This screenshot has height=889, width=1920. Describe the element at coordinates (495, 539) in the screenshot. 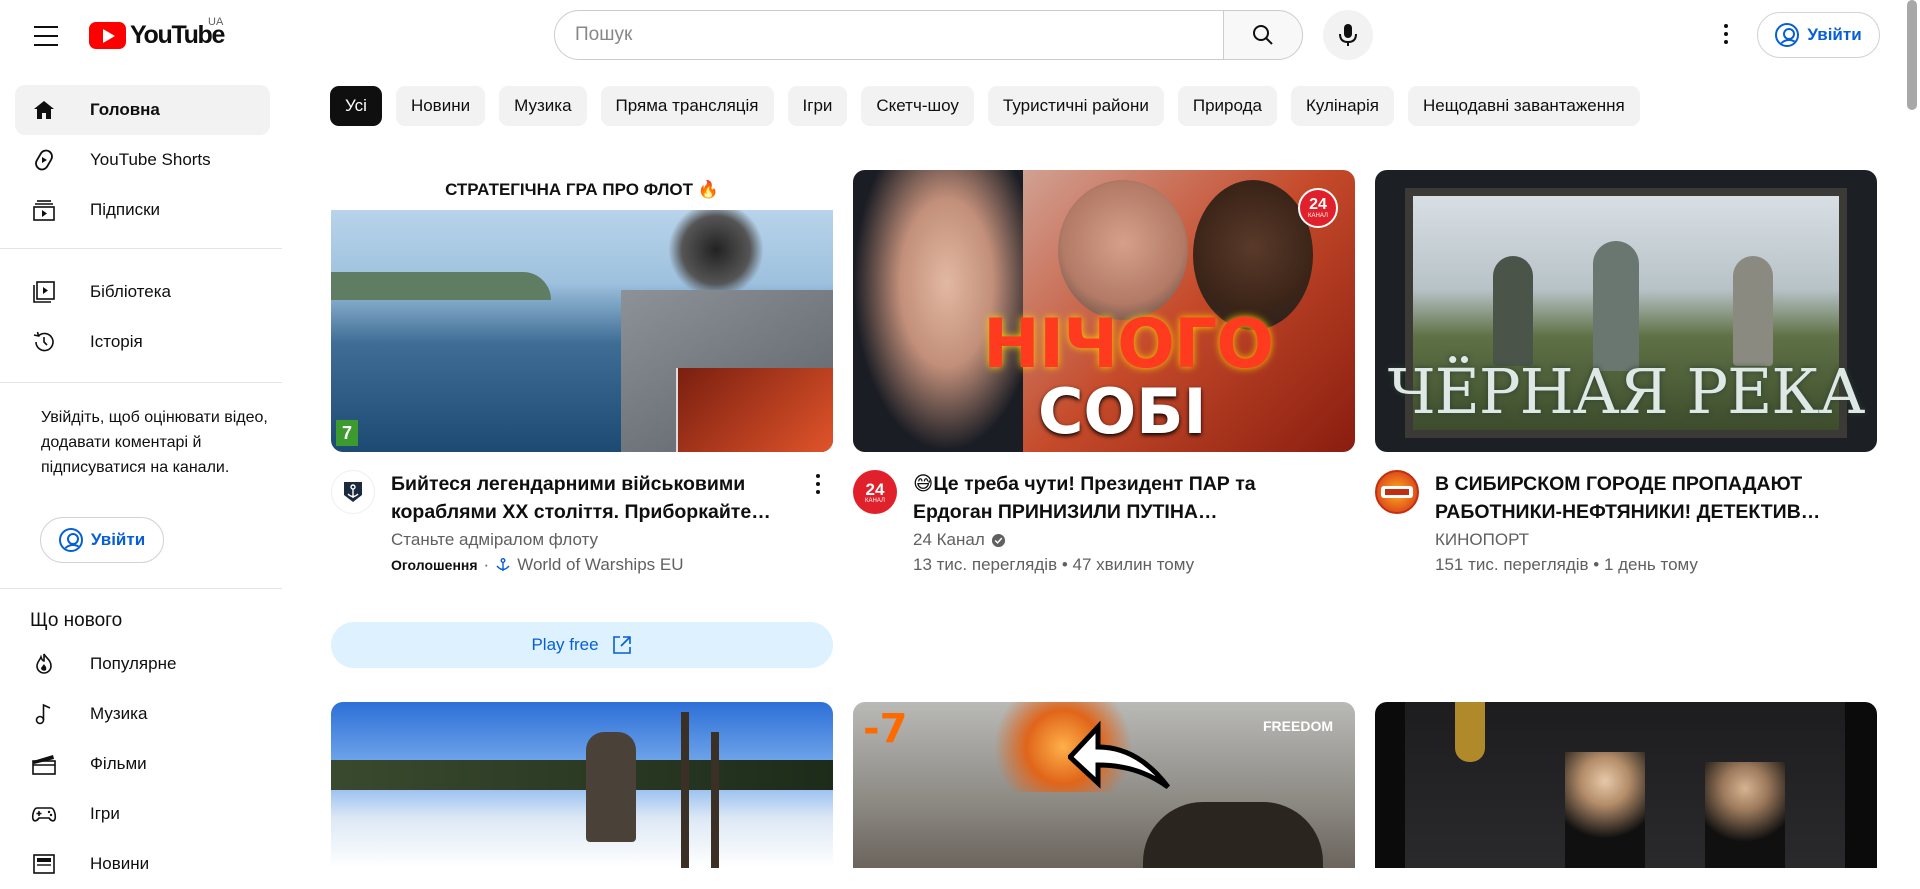

I see `ad-tagline: Станьте адміралом флоту` at that location.